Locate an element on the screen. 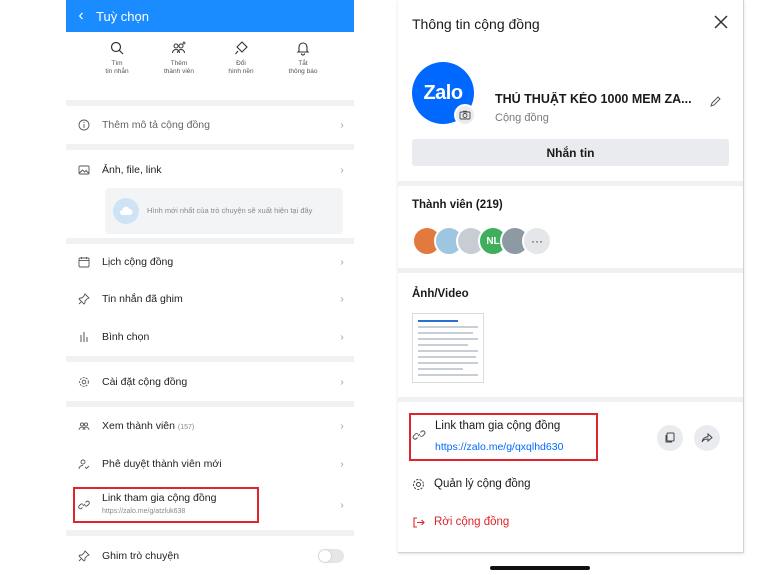  more-members-button: ··· is located at coordinates (537, 241).